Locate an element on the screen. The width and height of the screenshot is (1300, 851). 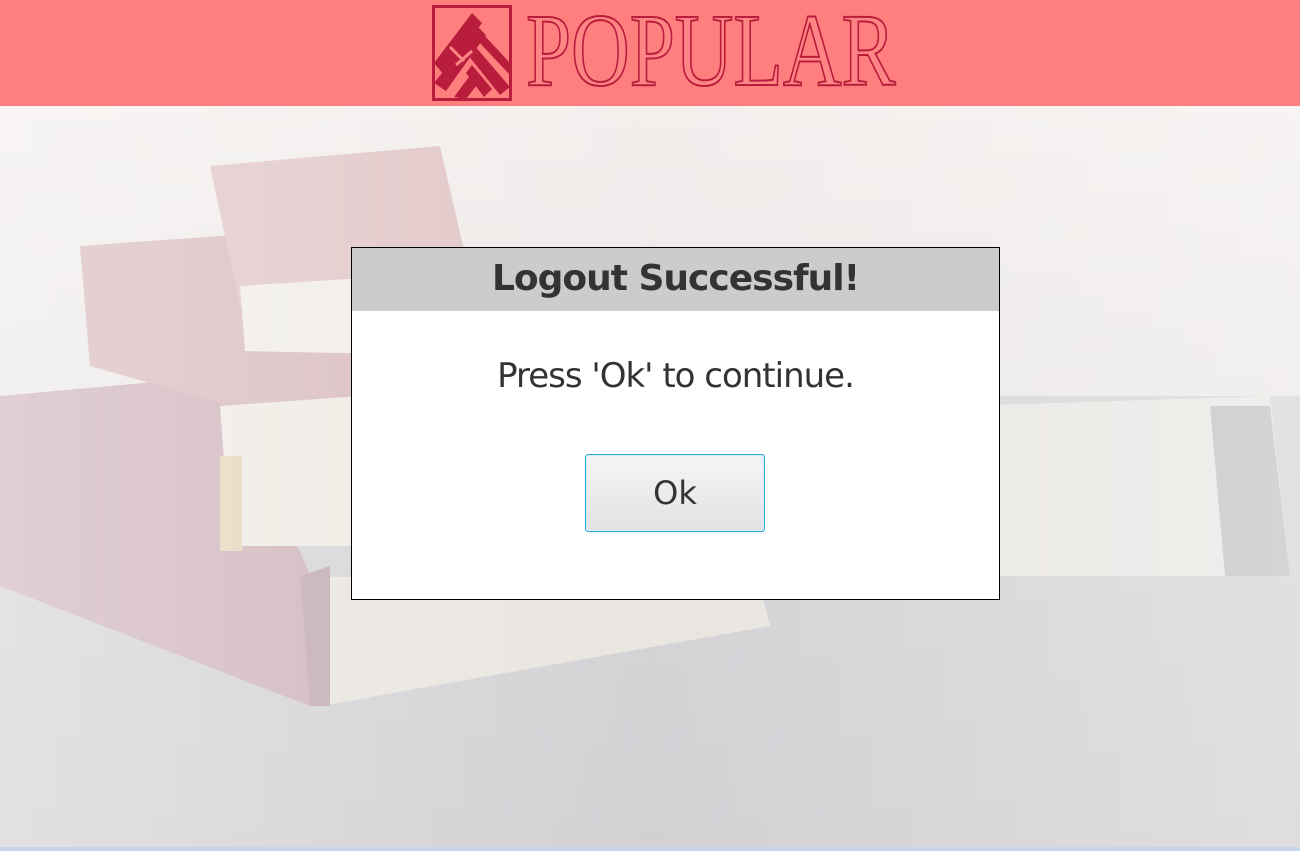
logo-text: POPULAR is located at coordinates (710, 54).